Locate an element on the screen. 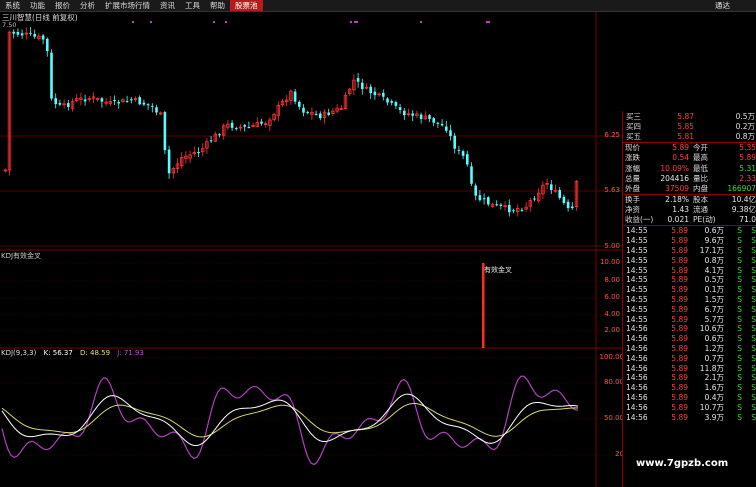  menu-right-label: 通达 is located at coordinates (722, 5).